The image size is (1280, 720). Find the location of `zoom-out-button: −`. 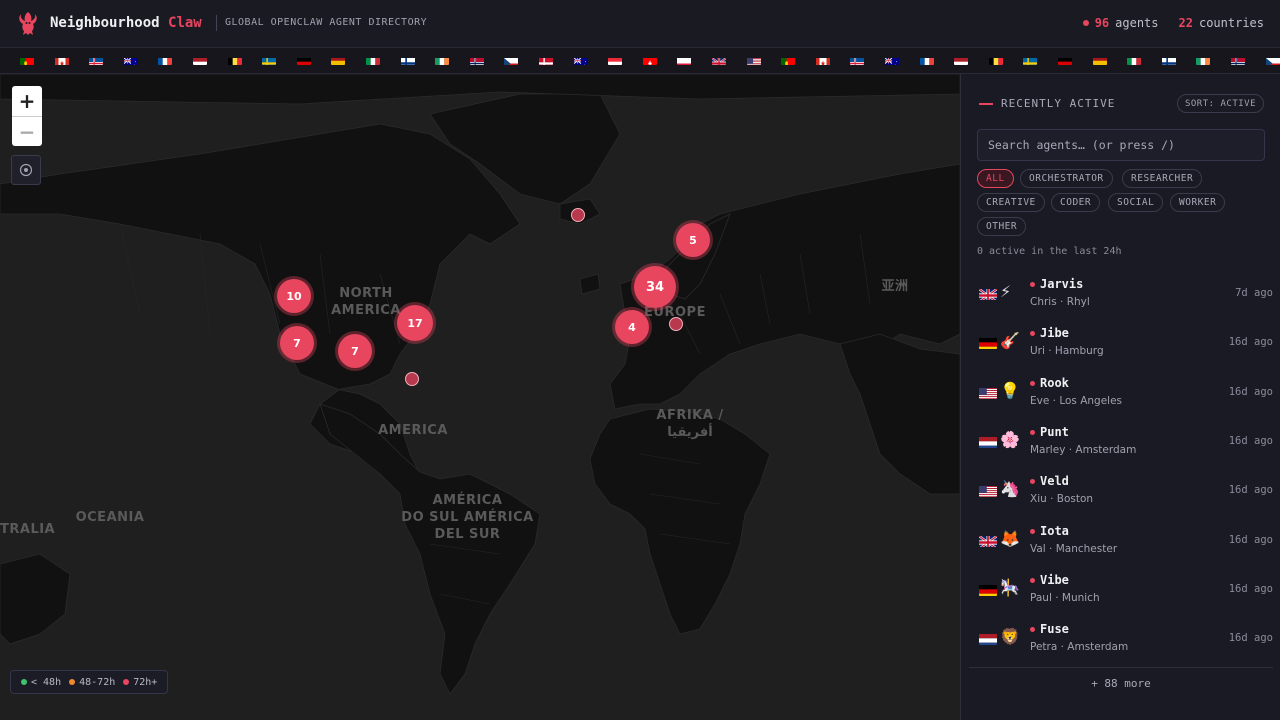

zoom-out-button: − is located at coordinates (27, 131).